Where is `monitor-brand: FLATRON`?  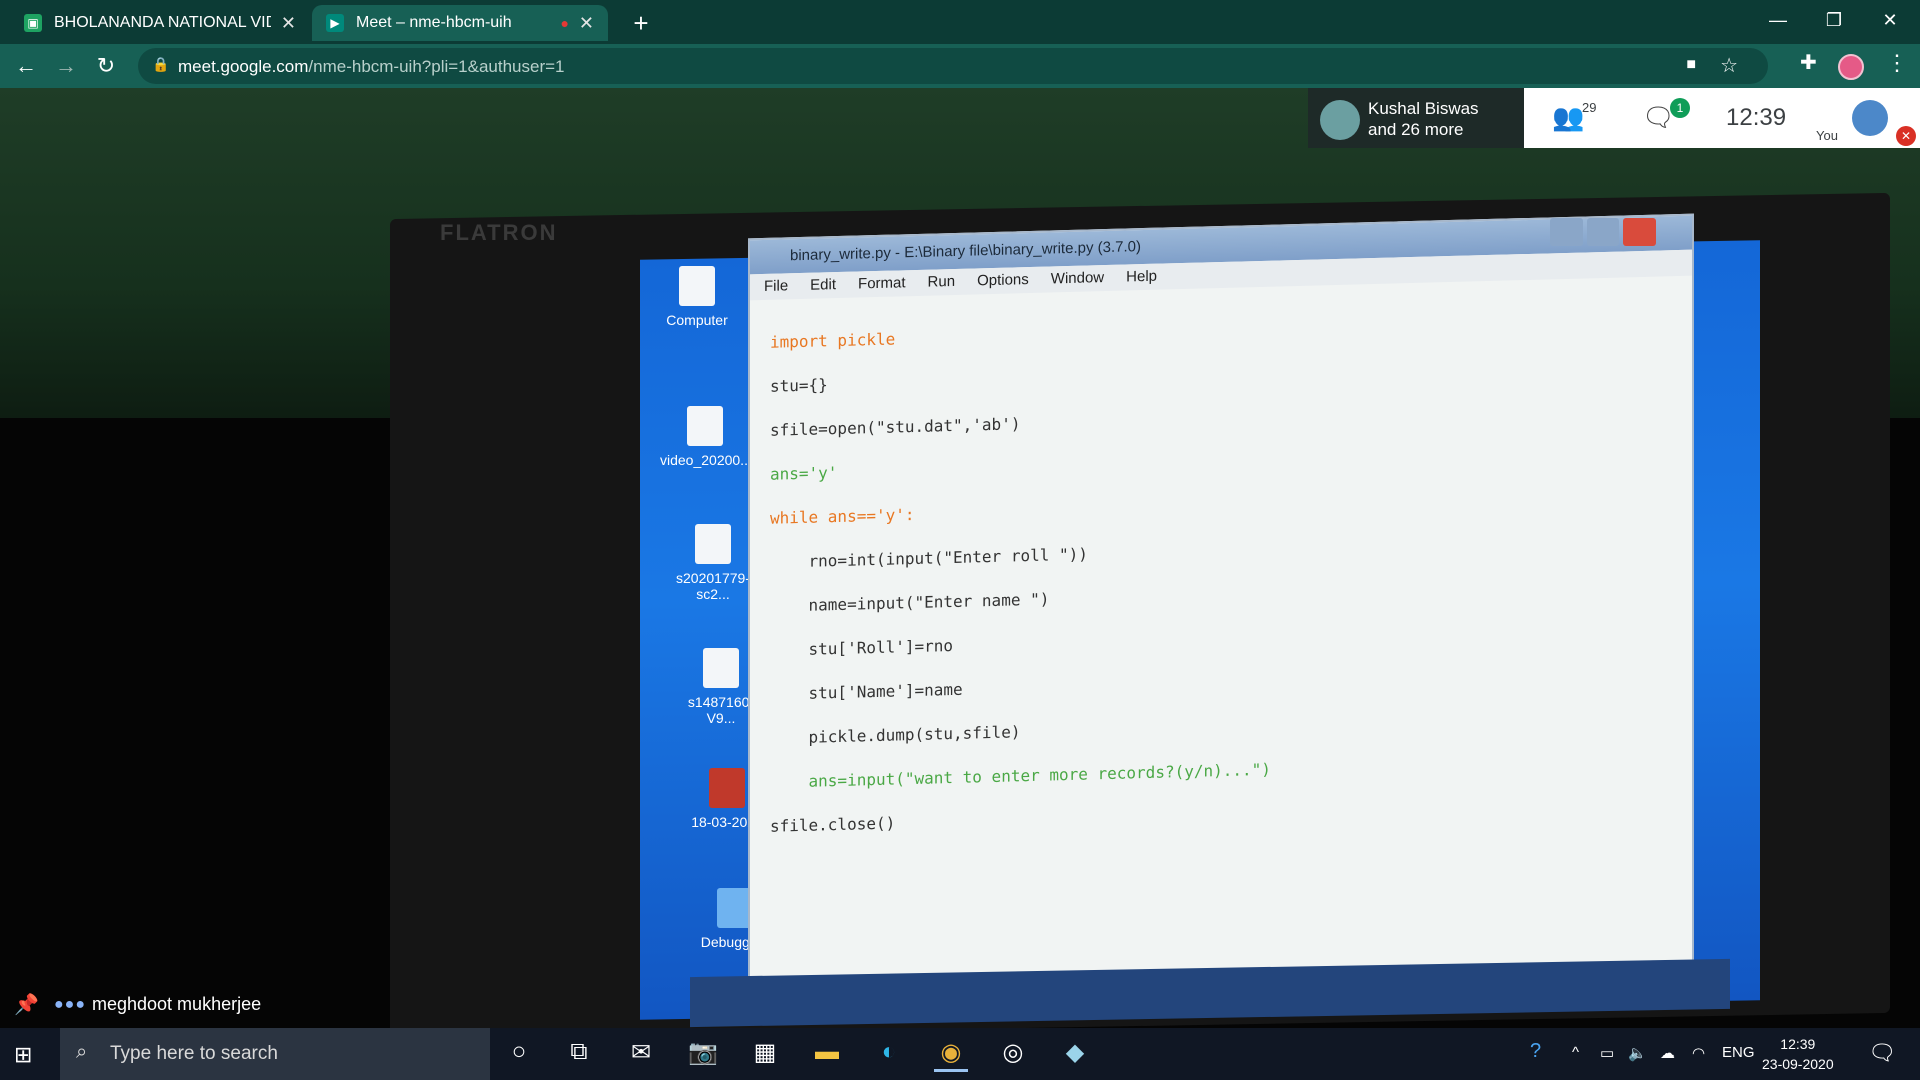 monitor-brand: FLATRON is located at coordinates (499, 232).